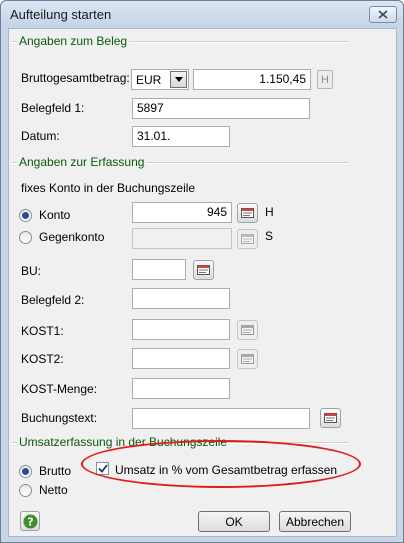 This screenshot has width=404, height=543. I want to click on close-button, so click(383, 14).